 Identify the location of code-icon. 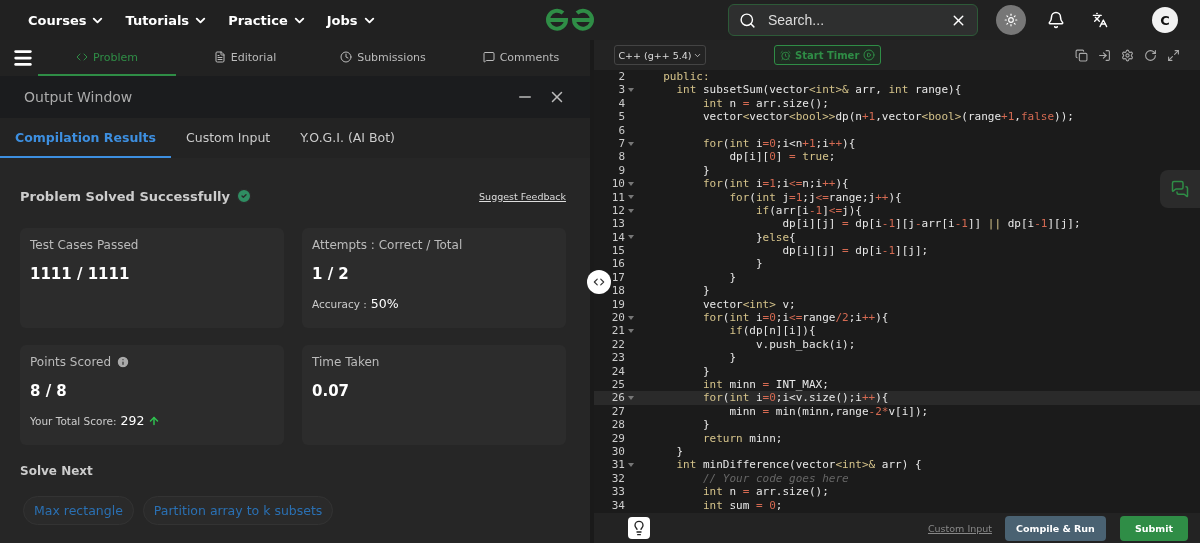
(82, 57).